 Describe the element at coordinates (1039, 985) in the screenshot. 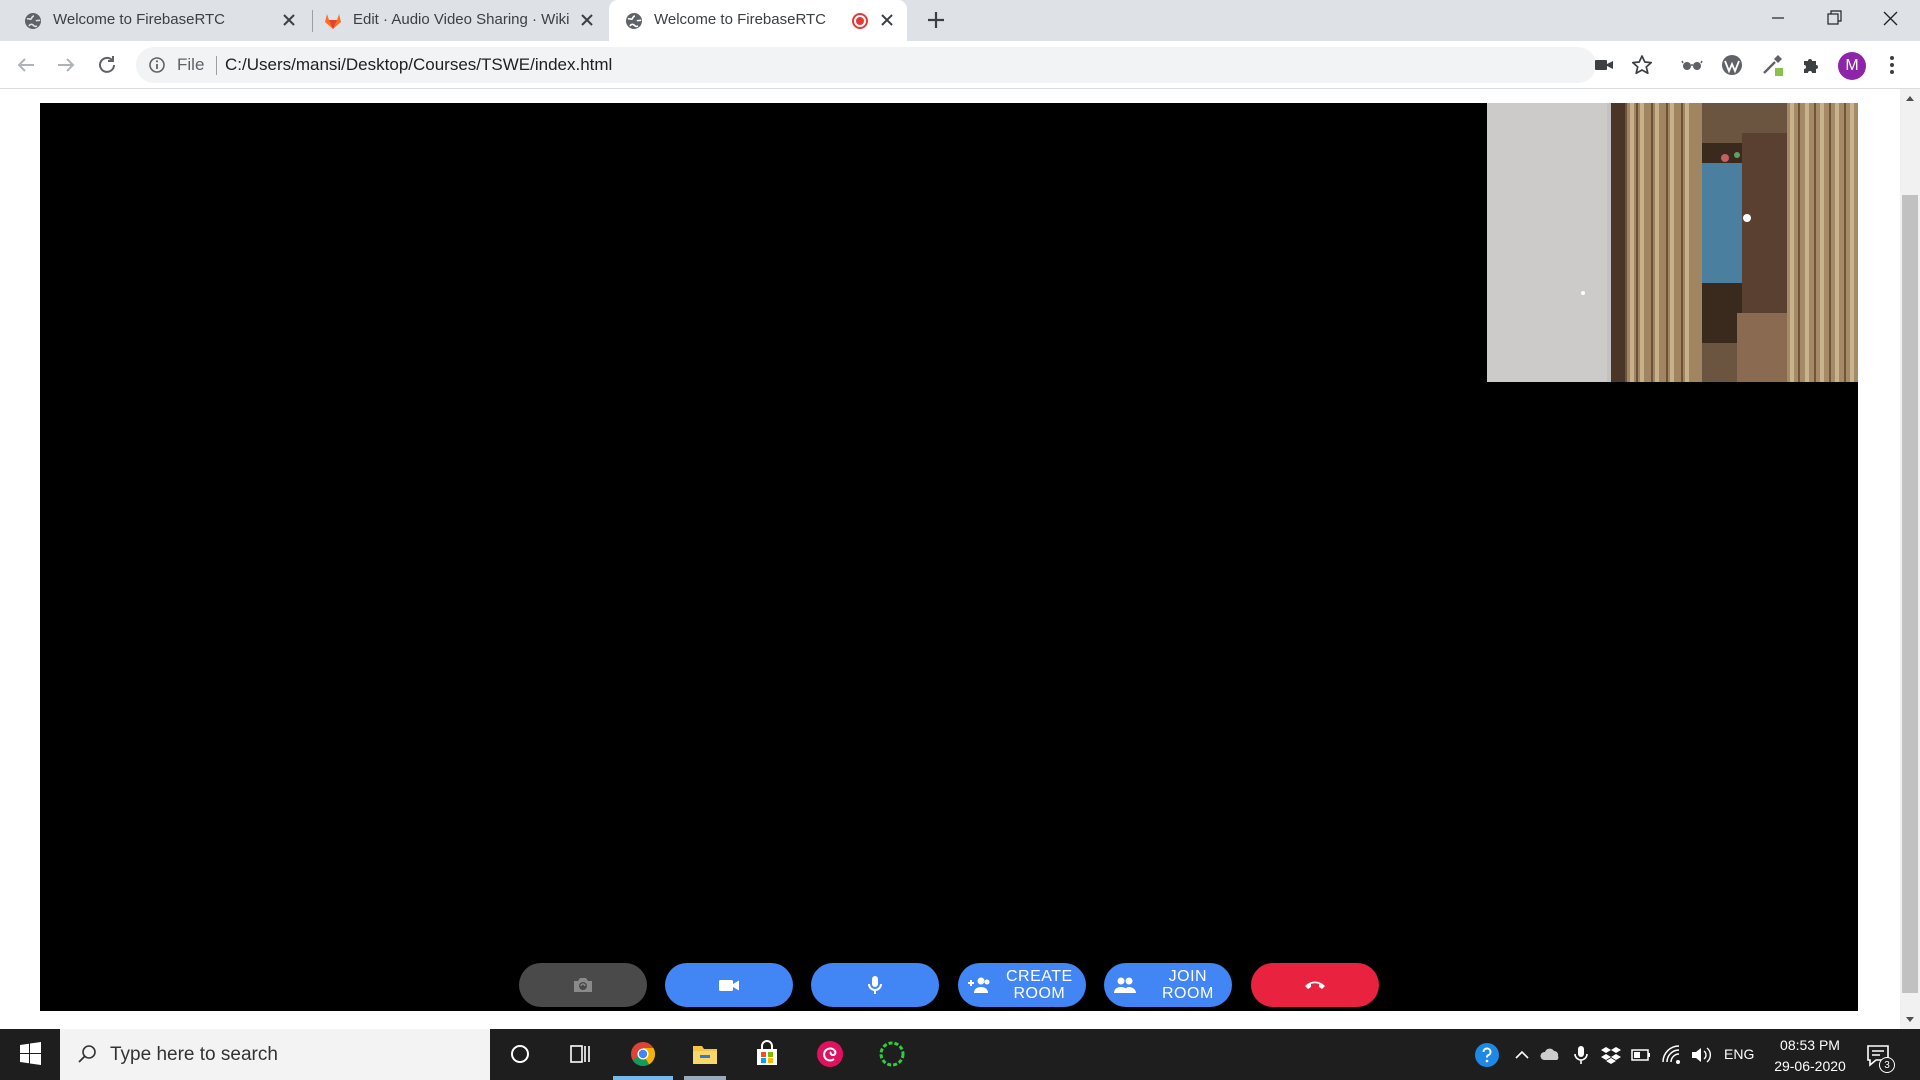

I see `create-room-label: CREATE ROOM` at that location.